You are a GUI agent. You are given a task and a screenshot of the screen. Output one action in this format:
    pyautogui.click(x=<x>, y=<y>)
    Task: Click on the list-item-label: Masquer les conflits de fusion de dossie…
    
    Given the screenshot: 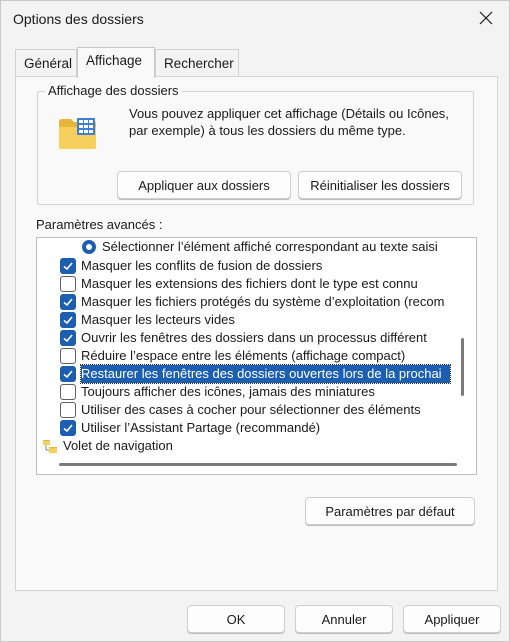 What is the action you would take?
    pyautogui.click(x=202, y=265)
    